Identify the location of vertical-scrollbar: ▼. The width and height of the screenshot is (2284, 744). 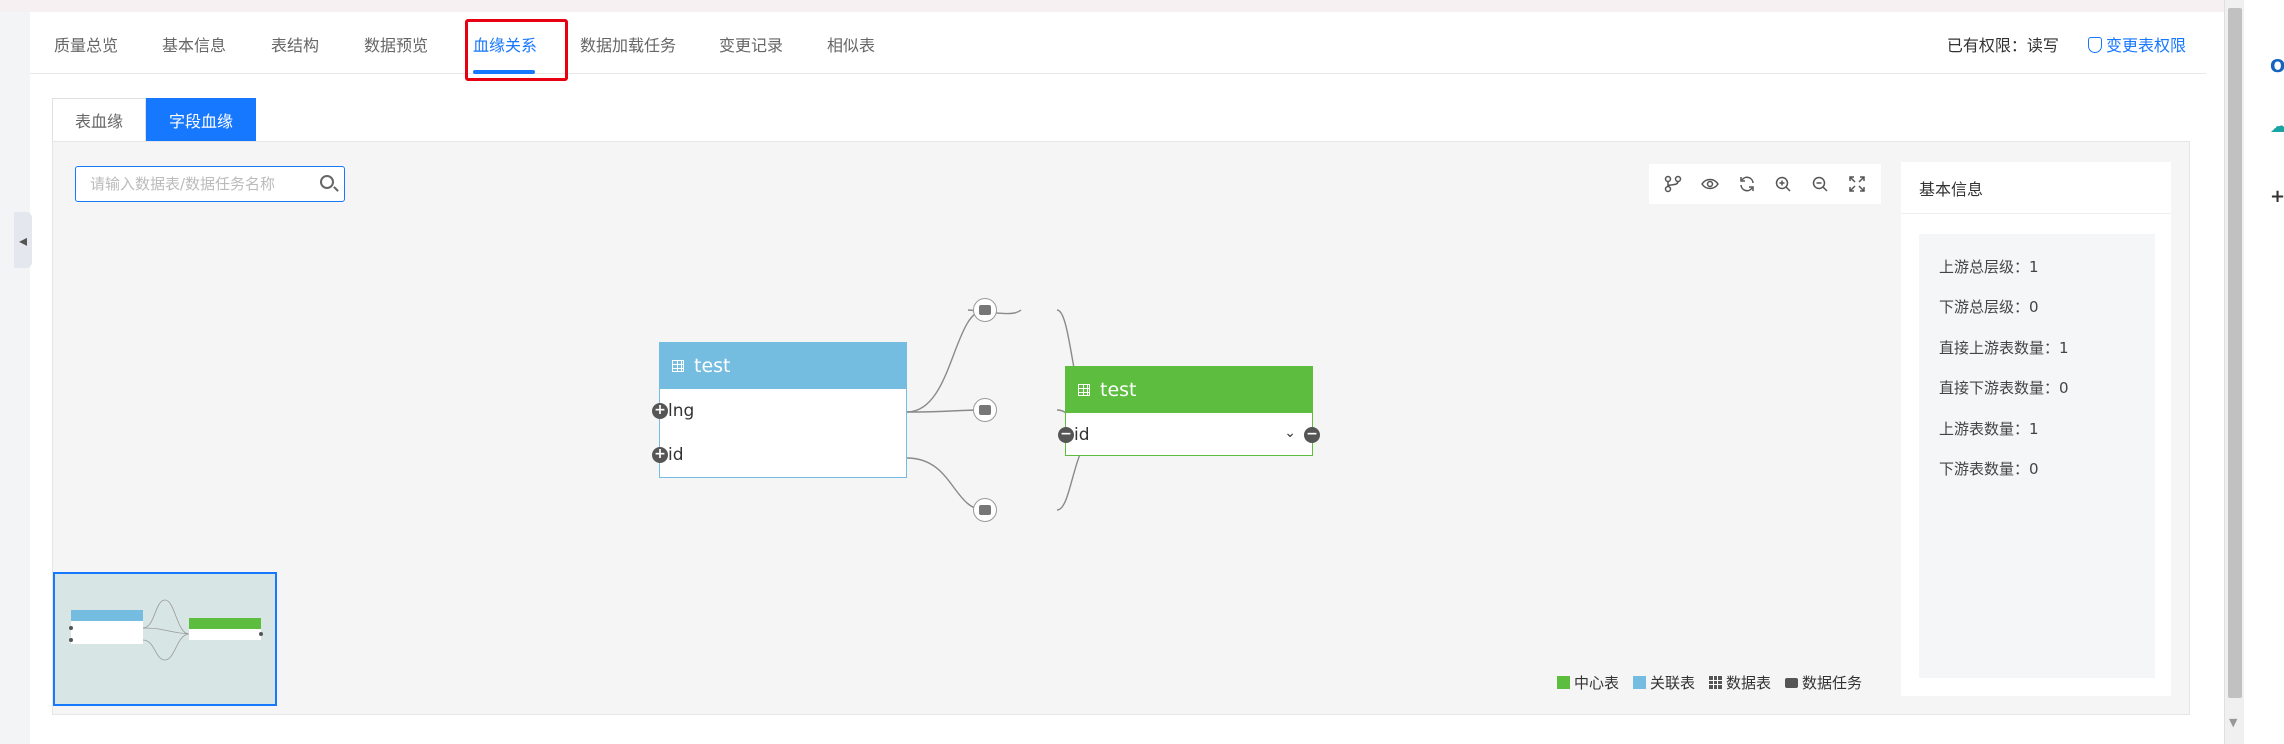
(2234, 372).